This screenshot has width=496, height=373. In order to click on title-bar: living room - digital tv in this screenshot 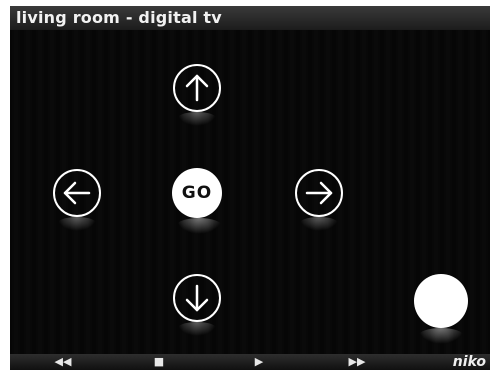, I will do `click(250, 18)`.